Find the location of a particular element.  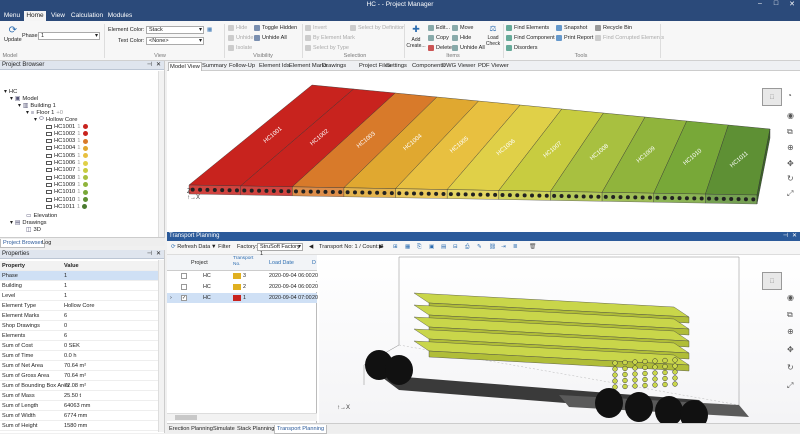

unhide-button: Unhide is located at coordinates (240, 38).